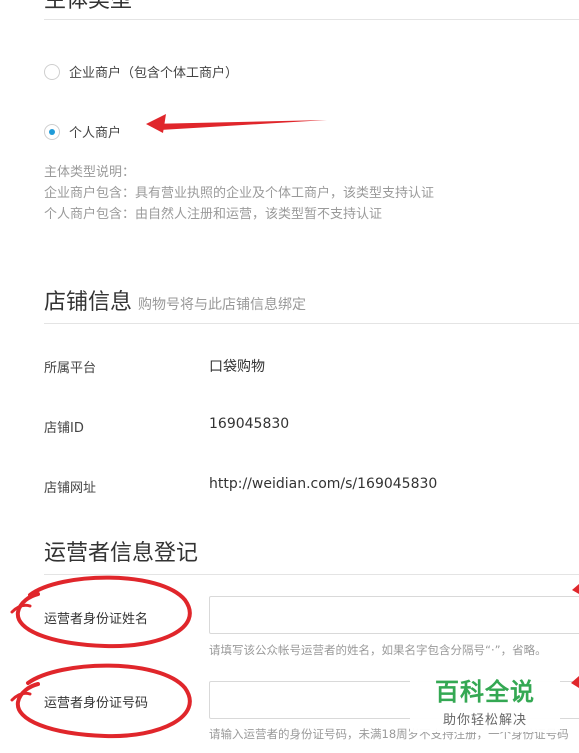 The height and width of the screenshot is (753, 579). I want to click on watermark-badge: 百科全说 助你轻松解决, so click(485, 697).